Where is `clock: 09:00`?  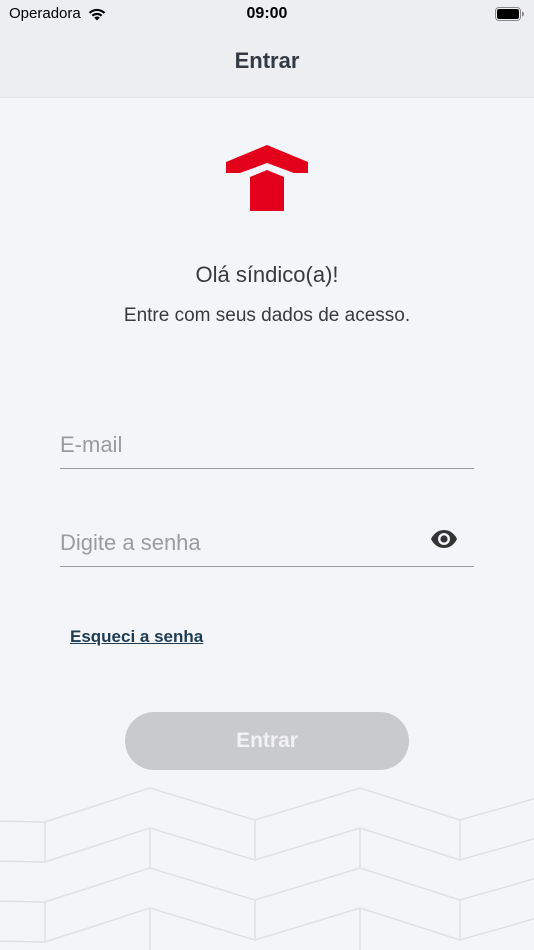
clock: 09:00 is located at coordinates (267, 13).